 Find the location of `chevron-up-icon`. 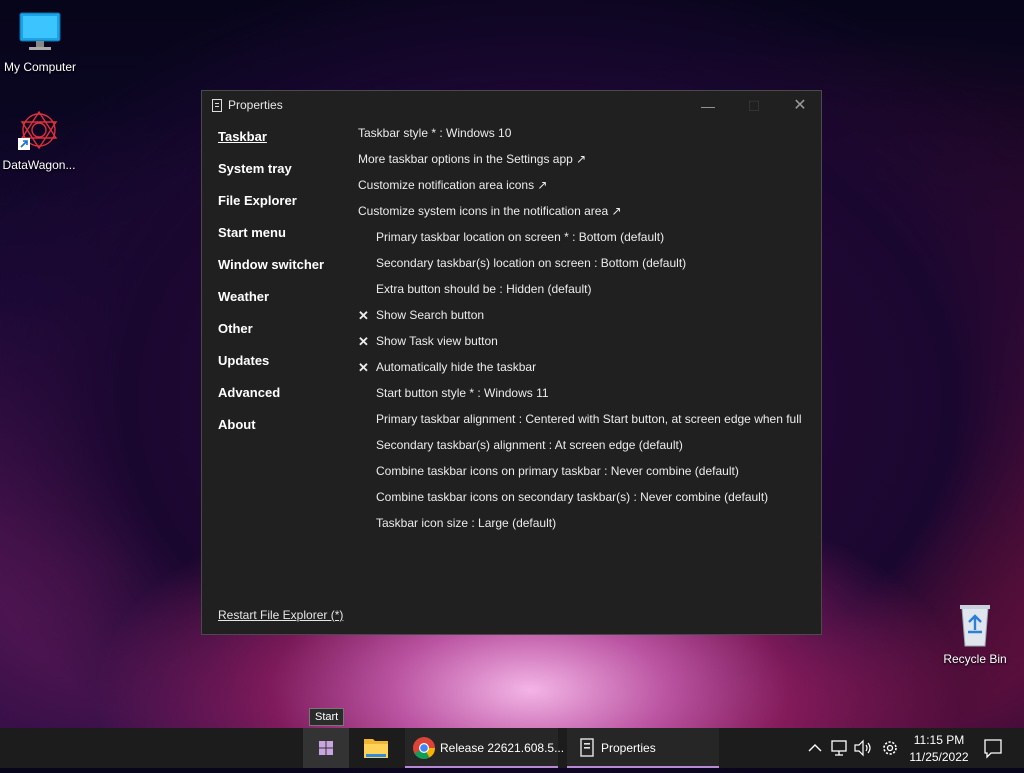

chevron-up-icon is located at coordinates (815, 748).